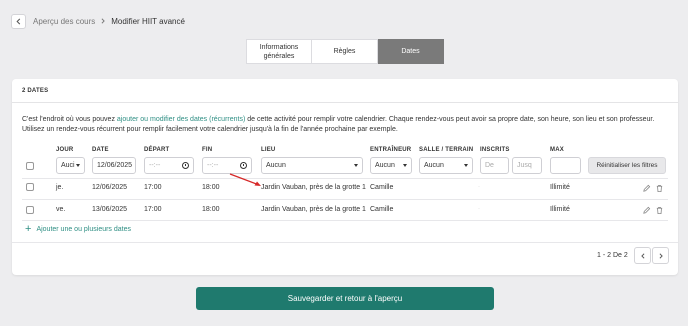 The width and height of the screenshot is (688, 326). What do you see at coordinates (312, 165) in the screenshot?
I see `place-filter-select: Aucun` at bounding box center [312, 165].